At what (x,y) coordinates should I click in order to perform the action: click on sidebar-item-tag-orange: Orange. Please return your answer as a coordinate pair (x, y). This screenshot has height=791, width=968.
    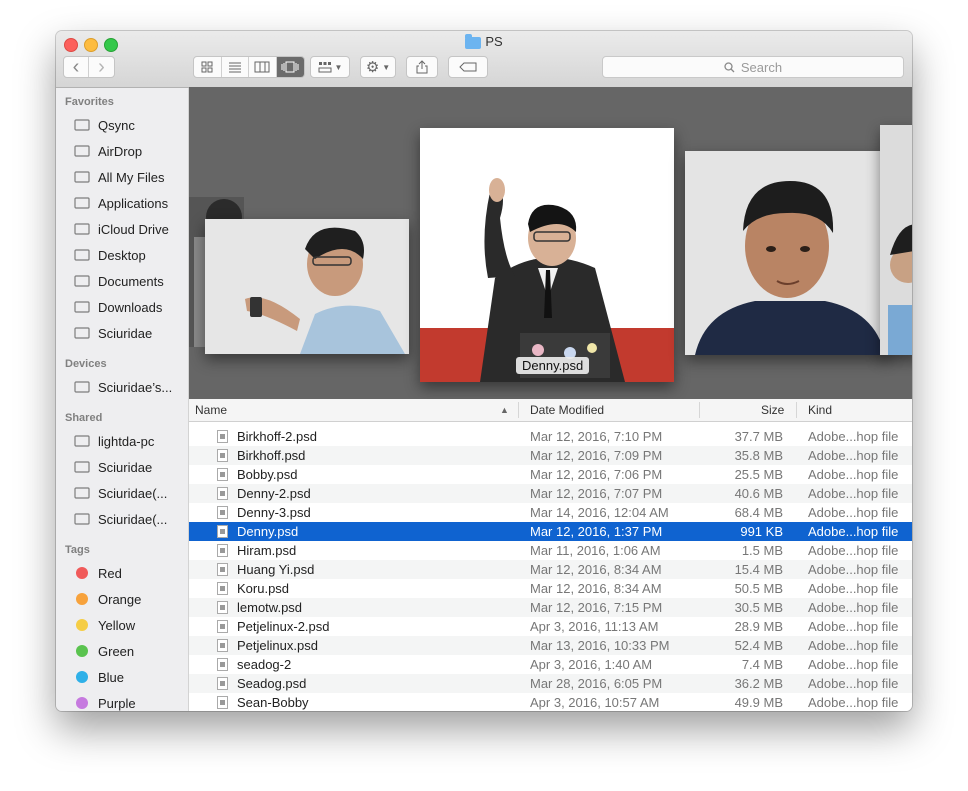
    Looking at the image, I should click on (130, 599).